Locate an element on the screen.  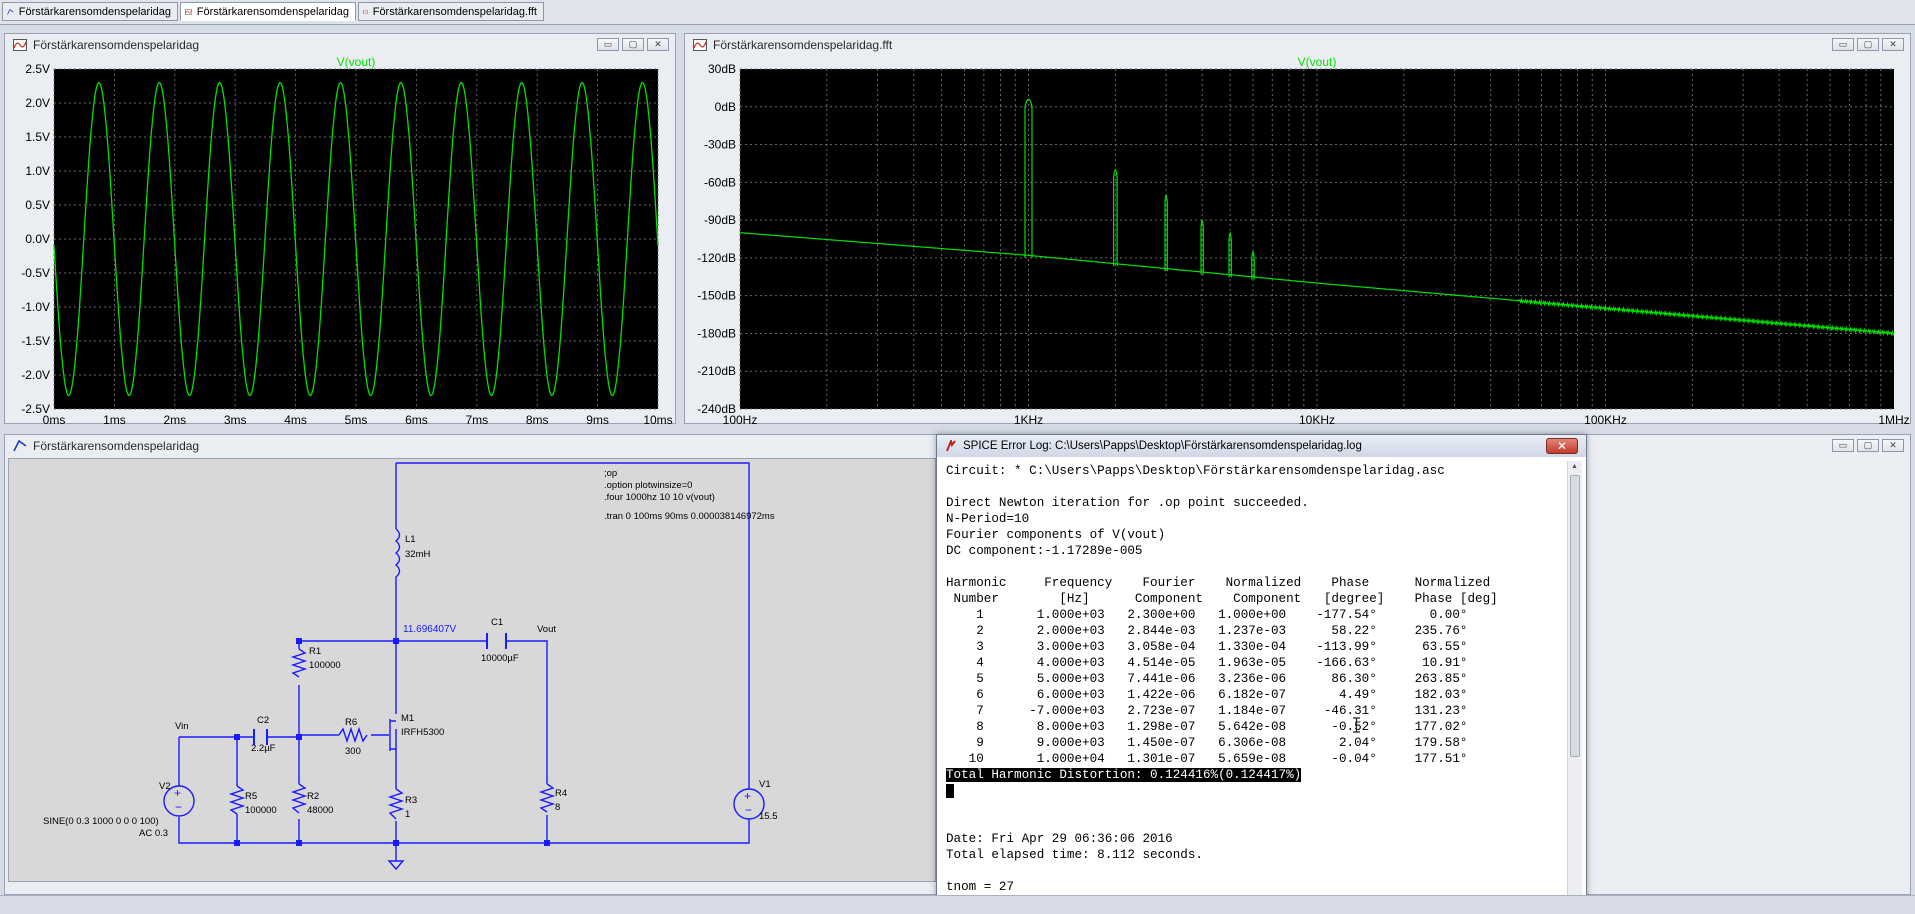
x-tick-label: 3ms is located at coordinates (235, 418).